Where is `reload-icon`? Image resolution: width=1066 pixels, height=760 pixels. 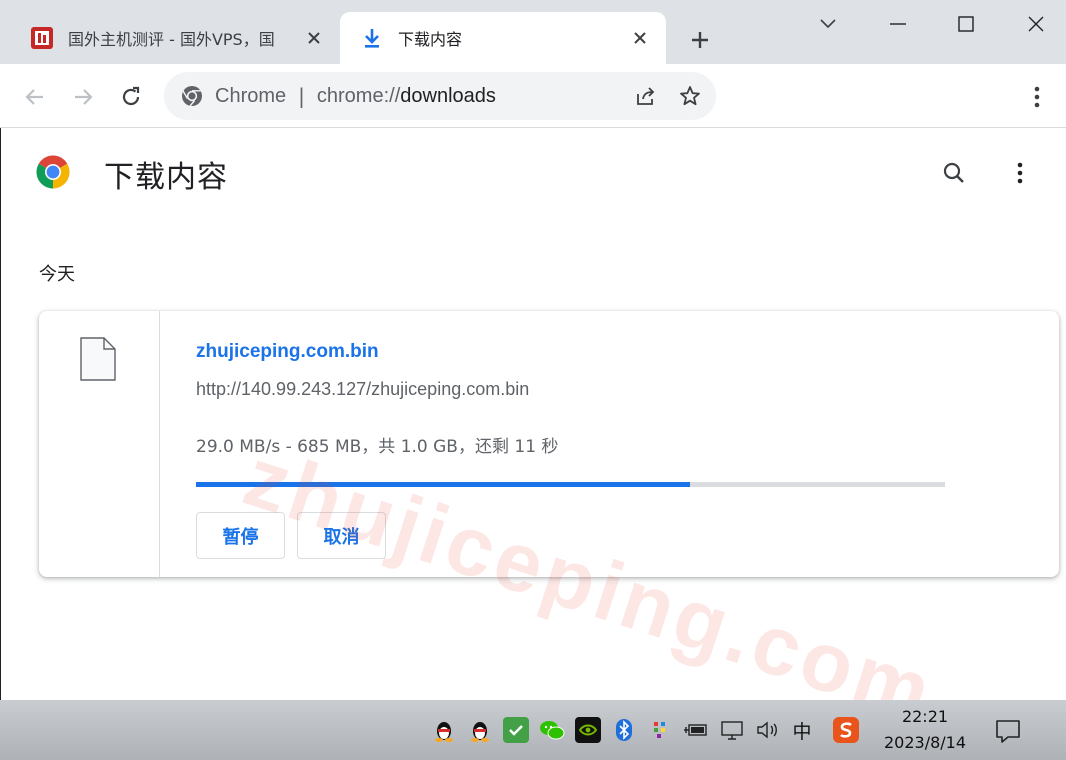
reload-icon is located at coordinates (131, 96).